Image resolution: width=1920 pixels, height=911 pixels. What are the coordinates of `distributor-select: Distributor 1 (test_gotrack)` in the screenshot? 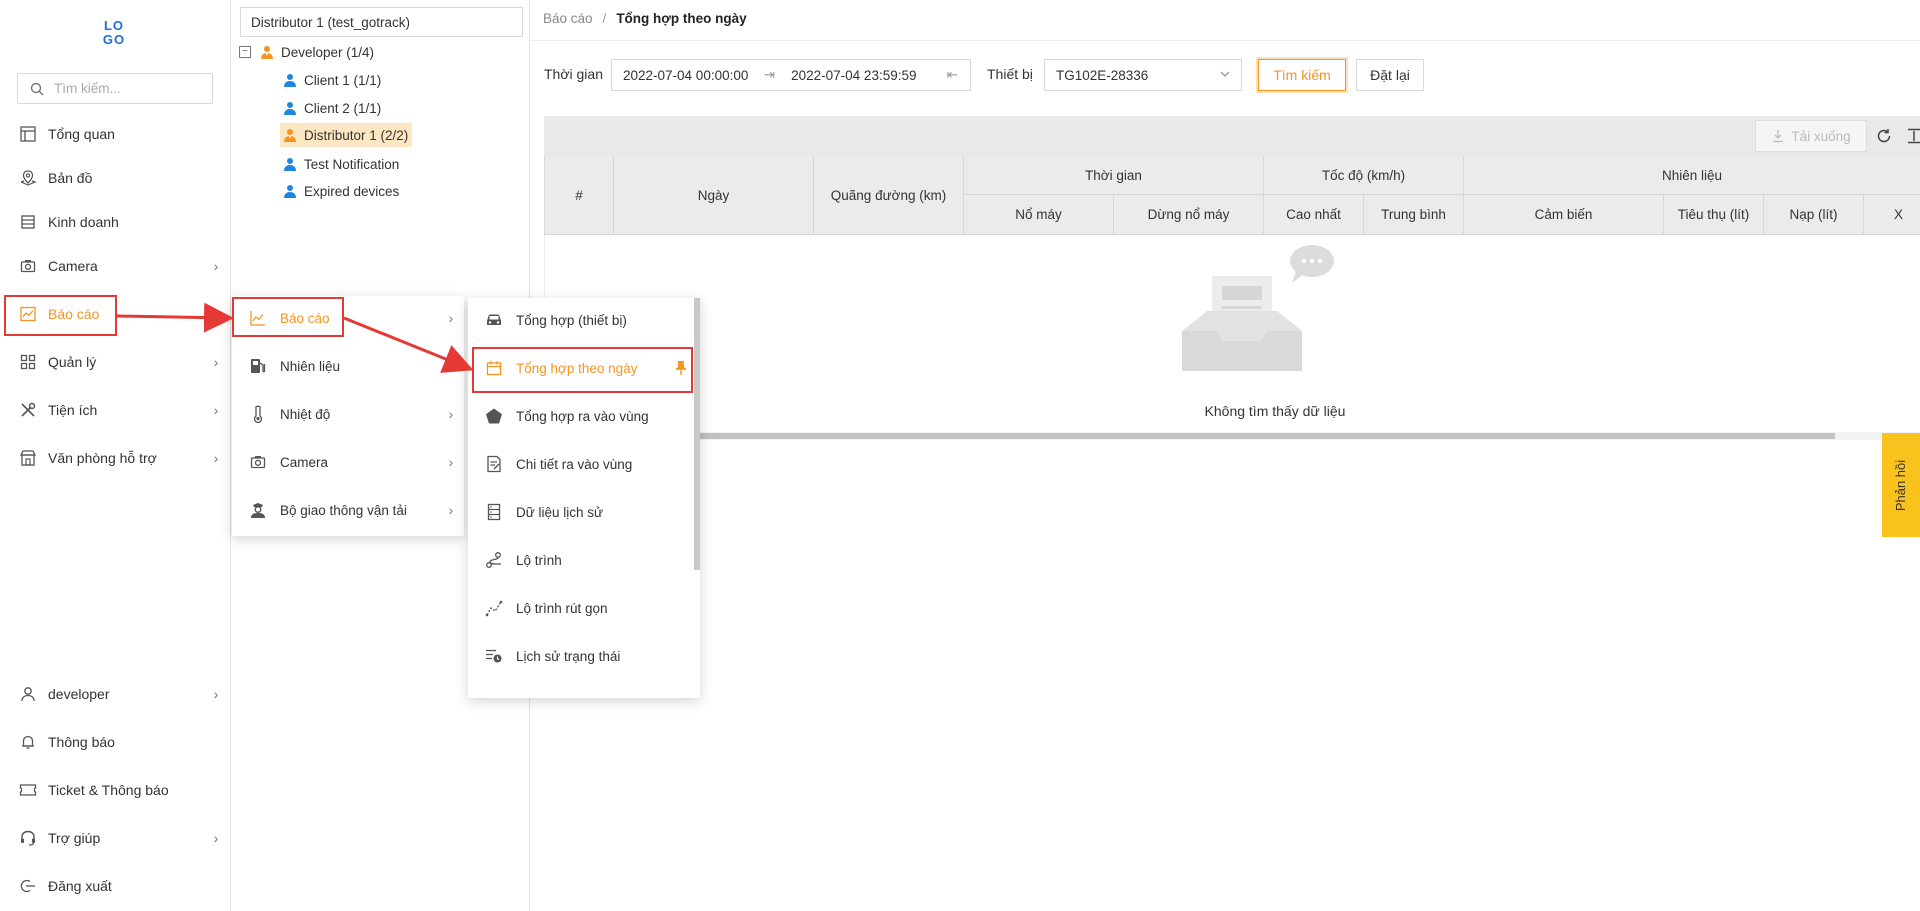 It's located at (381, 22).